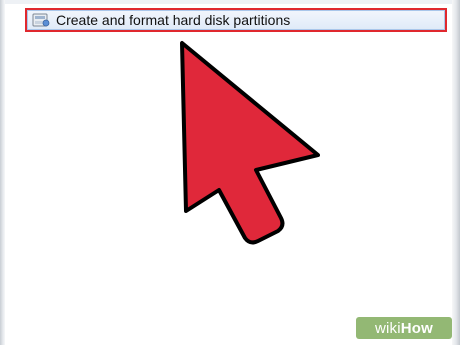 This screenshot has width=460, height=345. Describe the element at coordinates (456, 172) in the screenshot. I see `window-right-border` at that location.